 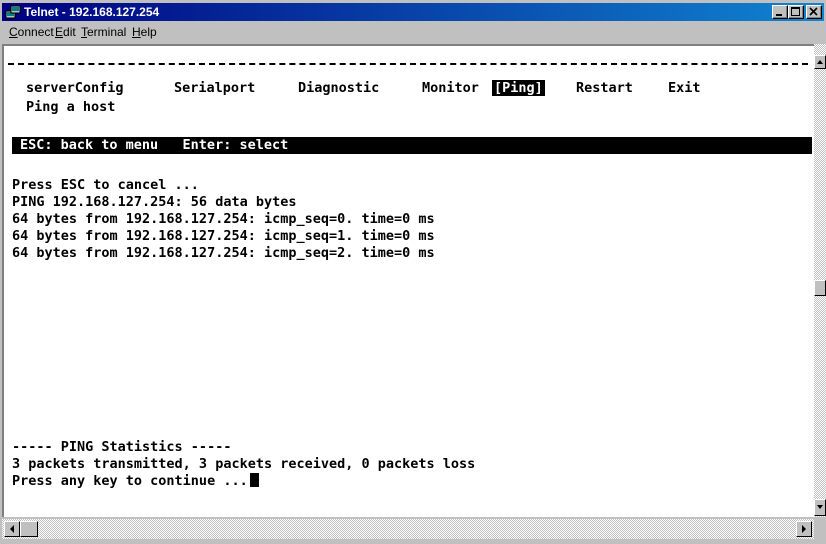 What do you see at coordinates (518, 88) in the screenshot?
I see `menu-option-ping: [Ping]` at bounding box center [518, 88].